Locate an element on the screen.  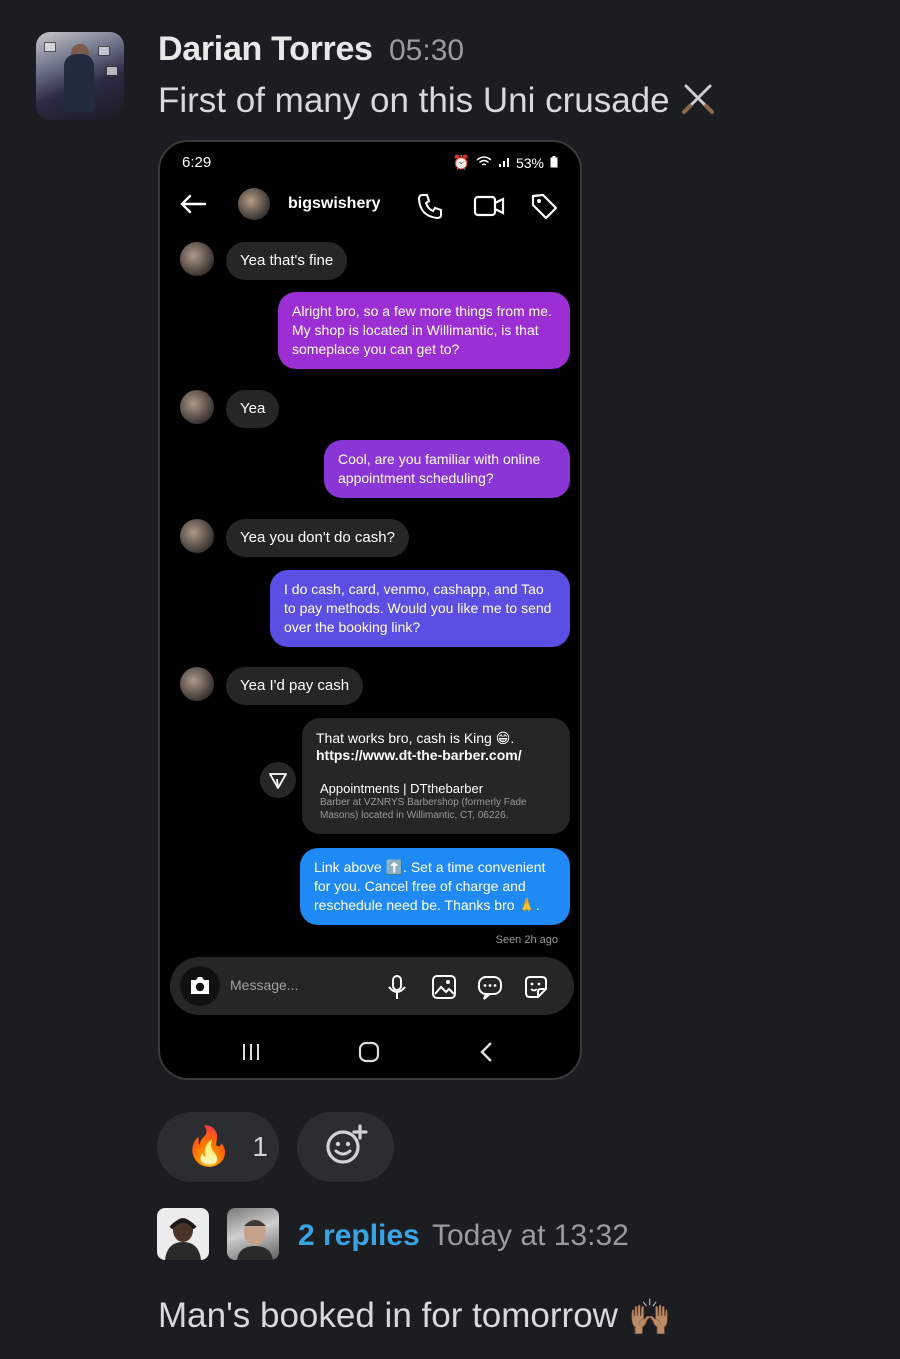
author-avatar is located at coordinates (80, 76).